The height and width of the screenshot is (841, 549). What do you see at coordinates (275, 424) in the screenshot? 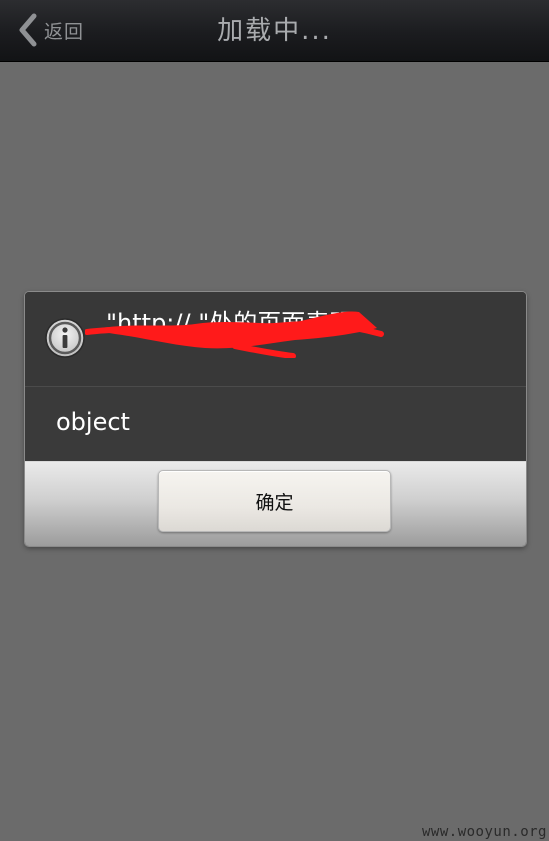
I see `dialog-message: object` at bounding box center [275, 424].